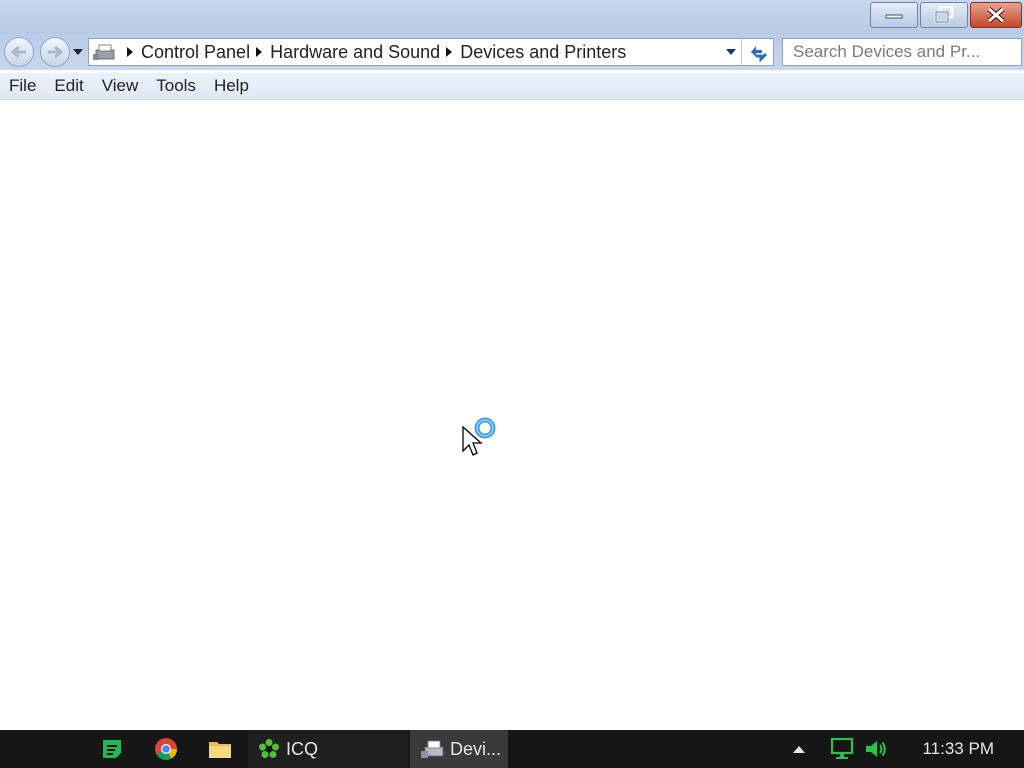  I want to click on taskbar-item-icq: ICQ, so click(328, 749).